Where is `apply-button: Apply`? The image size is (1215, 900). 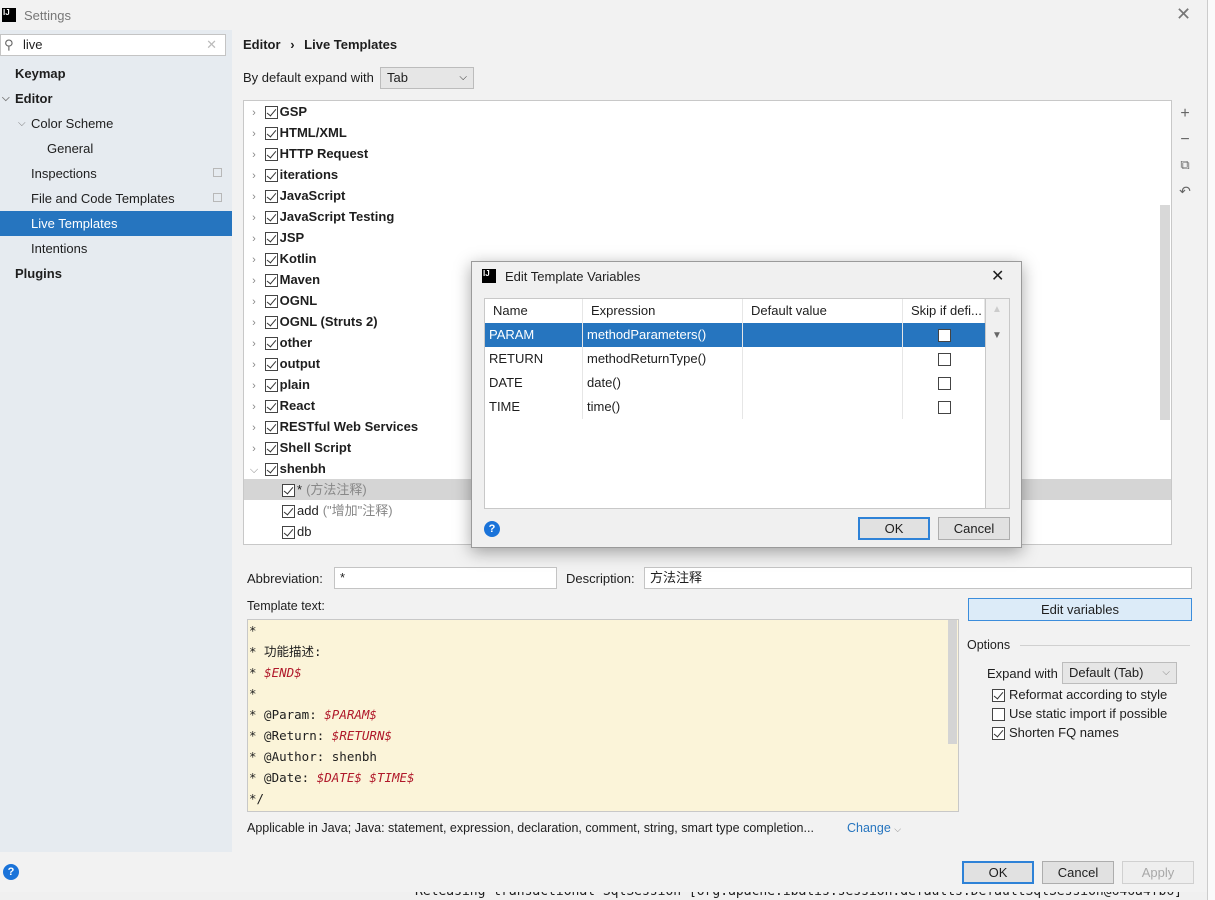
apply-button: Apply is located at coordinates (1158, 872).